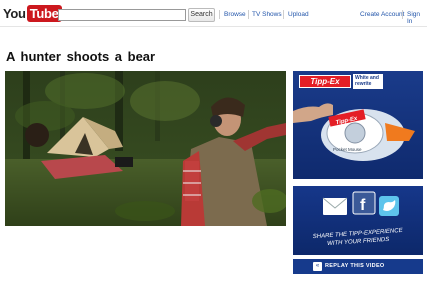 The height and width of the screenshot is (285, 427). Describe the element at coordinates (44, 13) in the screenshot. I see `logo-tube-text: Tube` at that location.